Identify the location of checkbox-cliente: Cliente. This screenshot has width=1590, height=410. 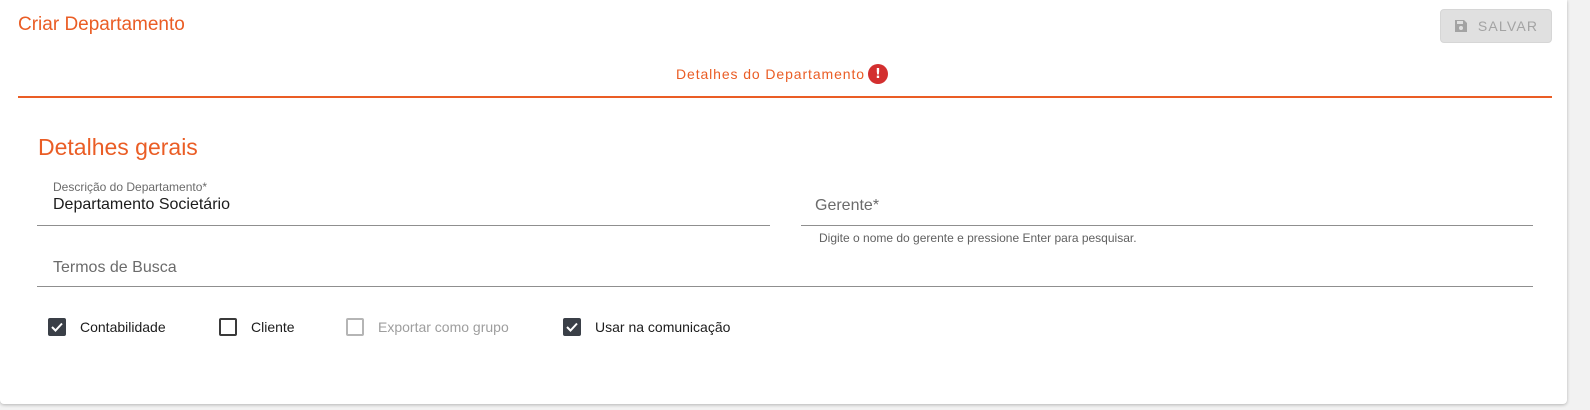
(257, 327).